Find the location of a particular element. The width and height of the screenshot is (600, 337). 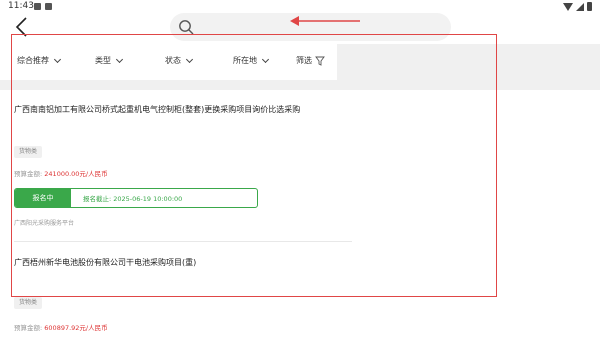

budget-amount: 241000.00元/人民币 is located at coordinates (76, 174).